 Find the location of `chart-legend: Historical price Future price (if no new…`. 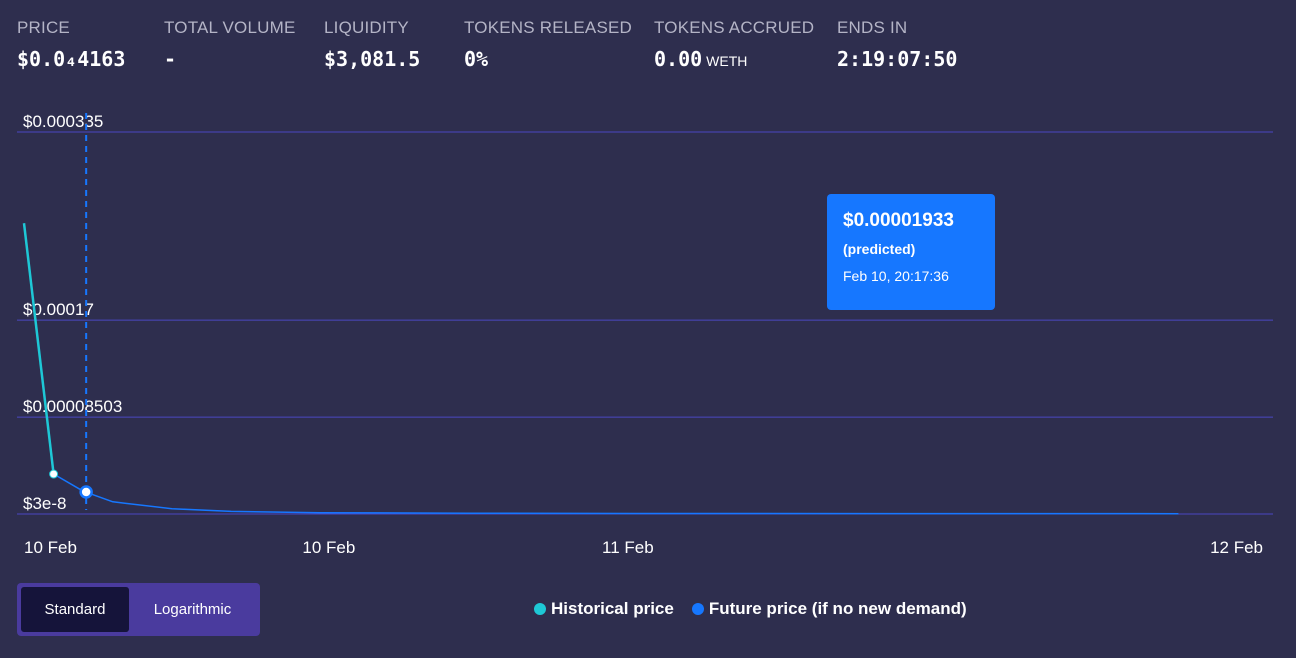

chart-legend: Historical price Future price (if no new… is located at coordinates (759, 609).